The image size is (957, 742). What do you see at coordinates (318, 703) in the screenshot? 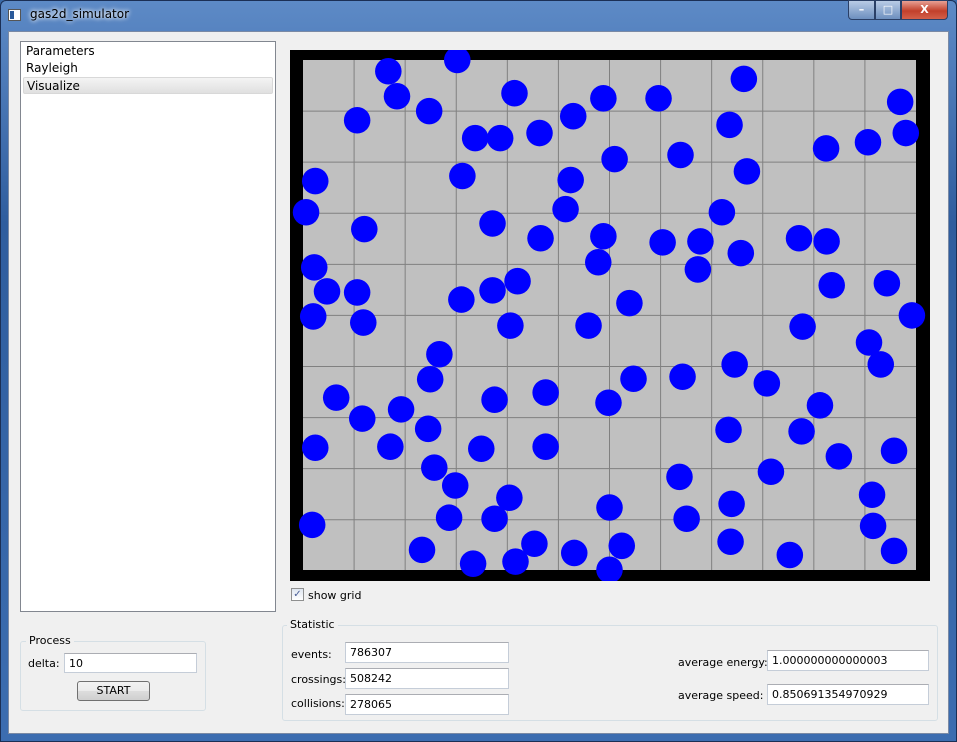
I see `collisions-label: collisions:` at bounding box center [318, 703].